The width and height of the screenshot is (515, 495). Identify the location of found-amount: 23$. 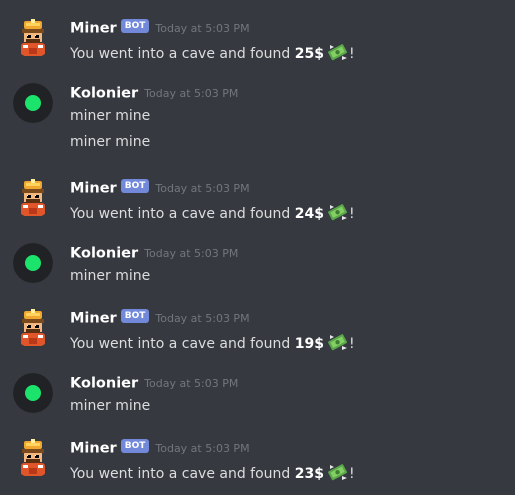
(309, 474).